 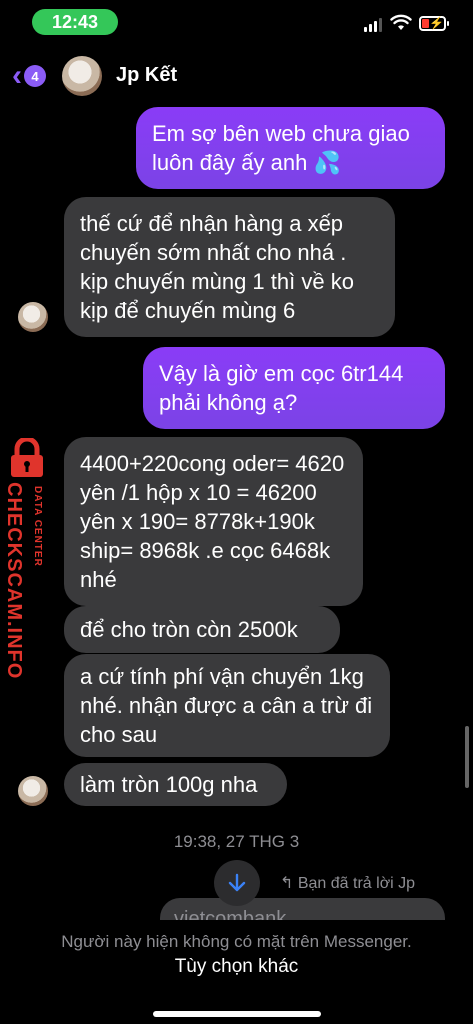 What do you see at coordinates (75, 22) in the screenshot?
I see `status-time: 12:43` at bounding box center [75, 22].